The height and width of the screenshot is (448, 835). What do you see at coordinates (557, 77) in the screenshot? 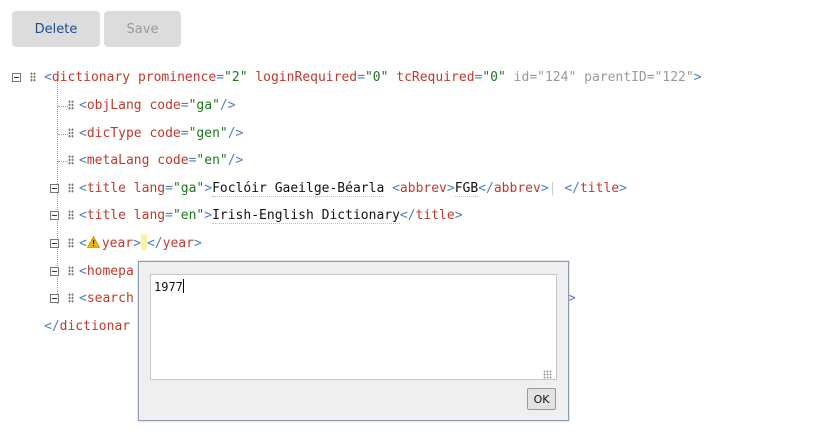
I see `readonly-attr-value: "124"` at bounding box center [557, 77].